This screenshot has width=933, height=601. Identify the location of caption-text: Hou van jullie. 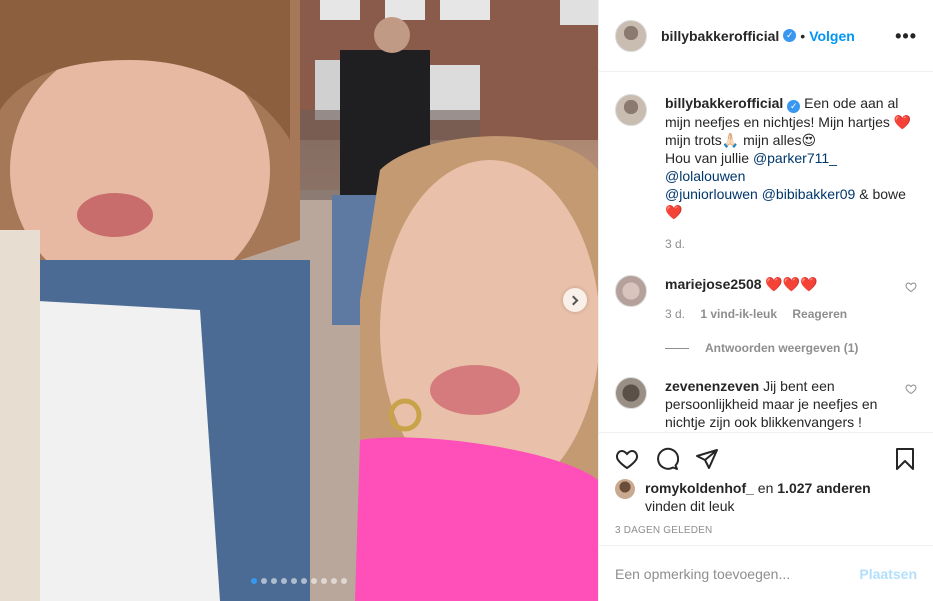
(709, 158).